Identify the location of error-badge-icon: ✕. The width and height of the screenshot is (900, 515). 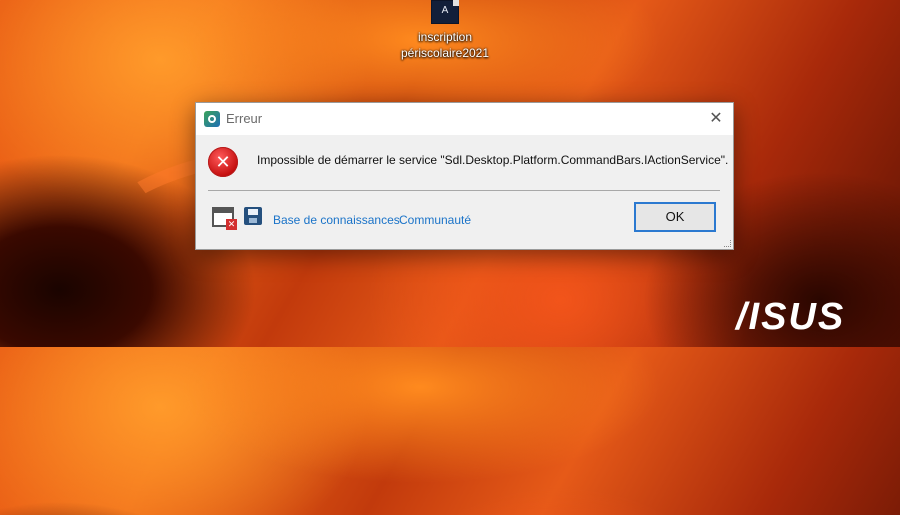
(231, 224).